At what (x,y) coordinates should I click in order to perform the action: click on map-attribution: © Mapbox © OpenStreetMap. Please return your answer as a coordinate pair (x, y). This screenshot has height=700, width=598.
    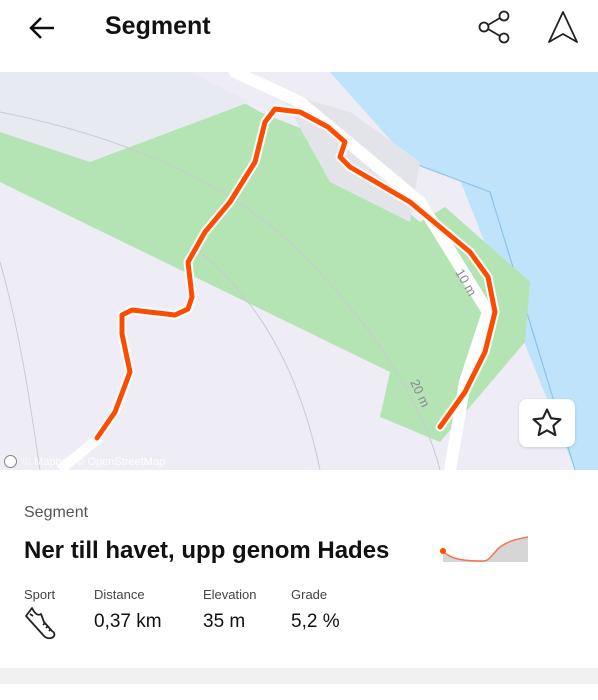
    Looking at the image, I should click on (84, 461).